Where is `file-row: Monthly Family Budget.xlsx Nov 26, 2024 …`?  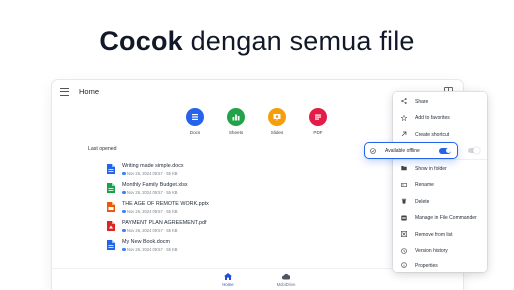
file-row: Monthly Family Budget.xlsx Nov 26, 2024 … is located at coordinates (192, 190).